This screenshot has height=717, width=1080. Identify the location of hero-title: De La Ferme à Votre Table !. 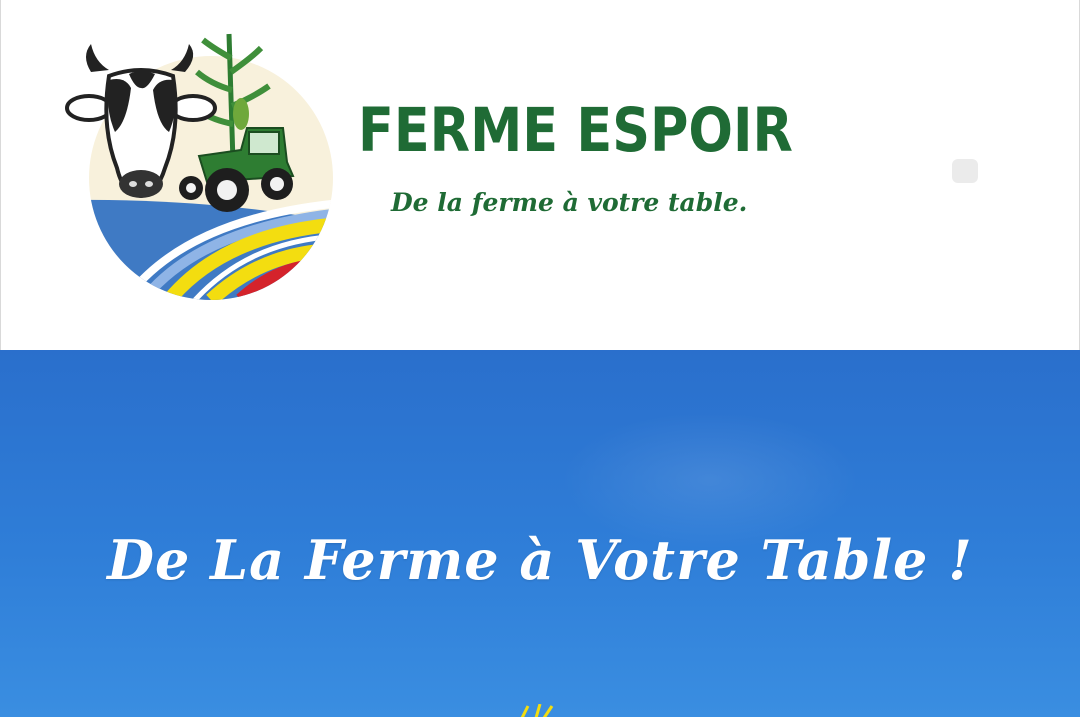
(540, 560).